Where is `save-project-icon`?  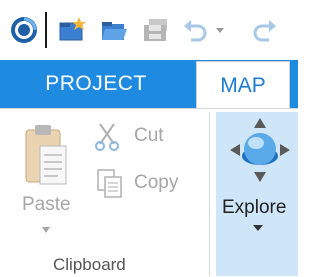 save-project-icon is located at coordinates (156, 30).